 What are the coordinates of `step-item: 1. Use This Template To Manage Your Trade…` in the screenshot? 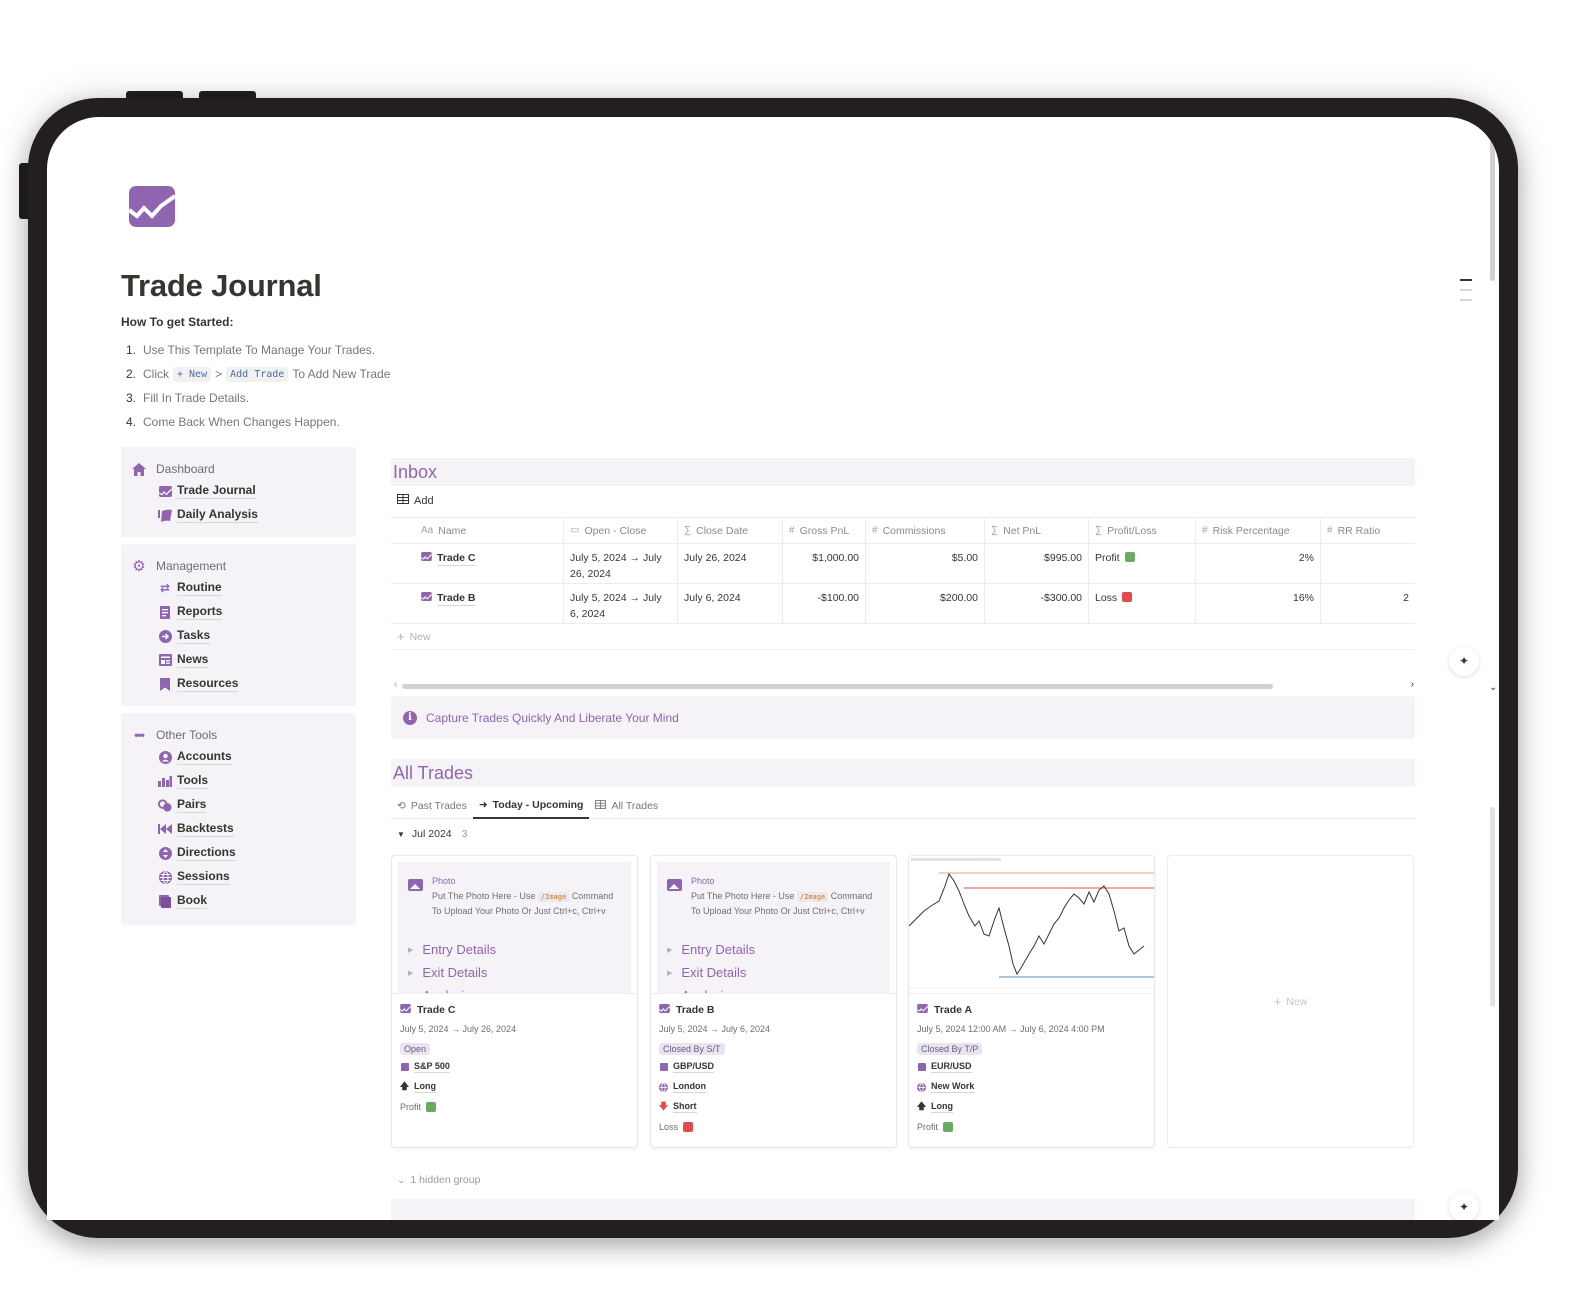 It's located at (251, 350).